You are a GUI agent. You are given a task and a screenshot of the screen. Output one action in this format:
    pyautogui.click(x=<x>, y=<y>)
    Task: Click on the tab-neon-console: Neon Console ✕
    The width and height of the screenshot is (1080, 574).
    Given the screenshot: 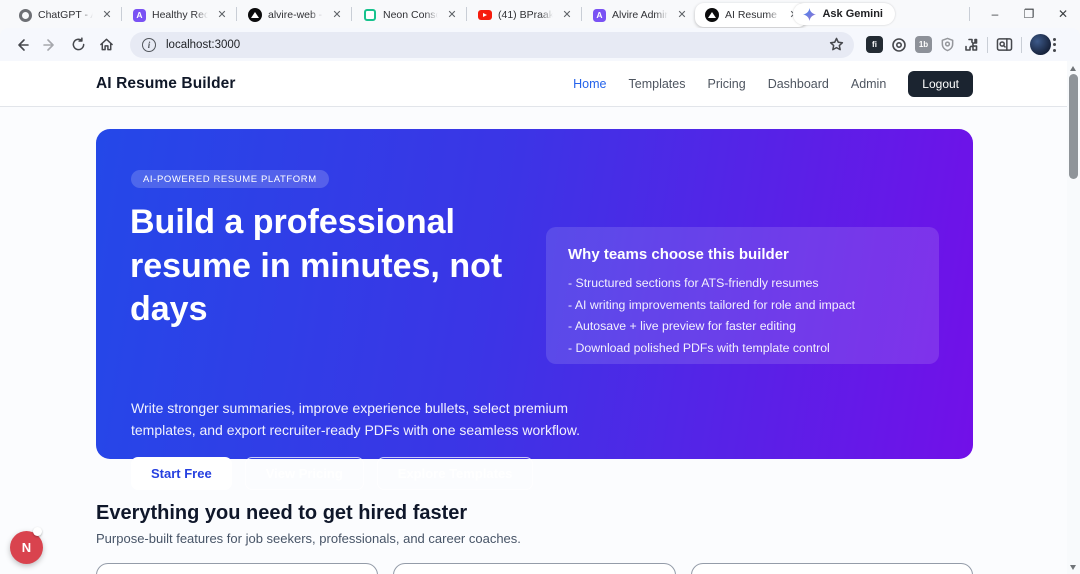 What is the action you would take?
    pyautogui.click(x=409, y=15)
    